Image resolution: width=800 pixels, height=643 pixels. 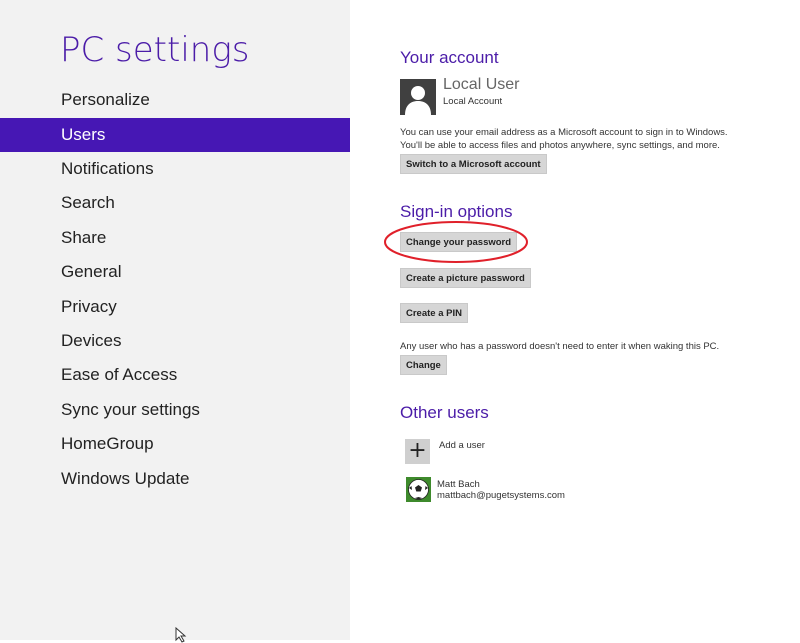 I want to click on sidebar-item-label: Ease of Access, so click(x=119, y=374).